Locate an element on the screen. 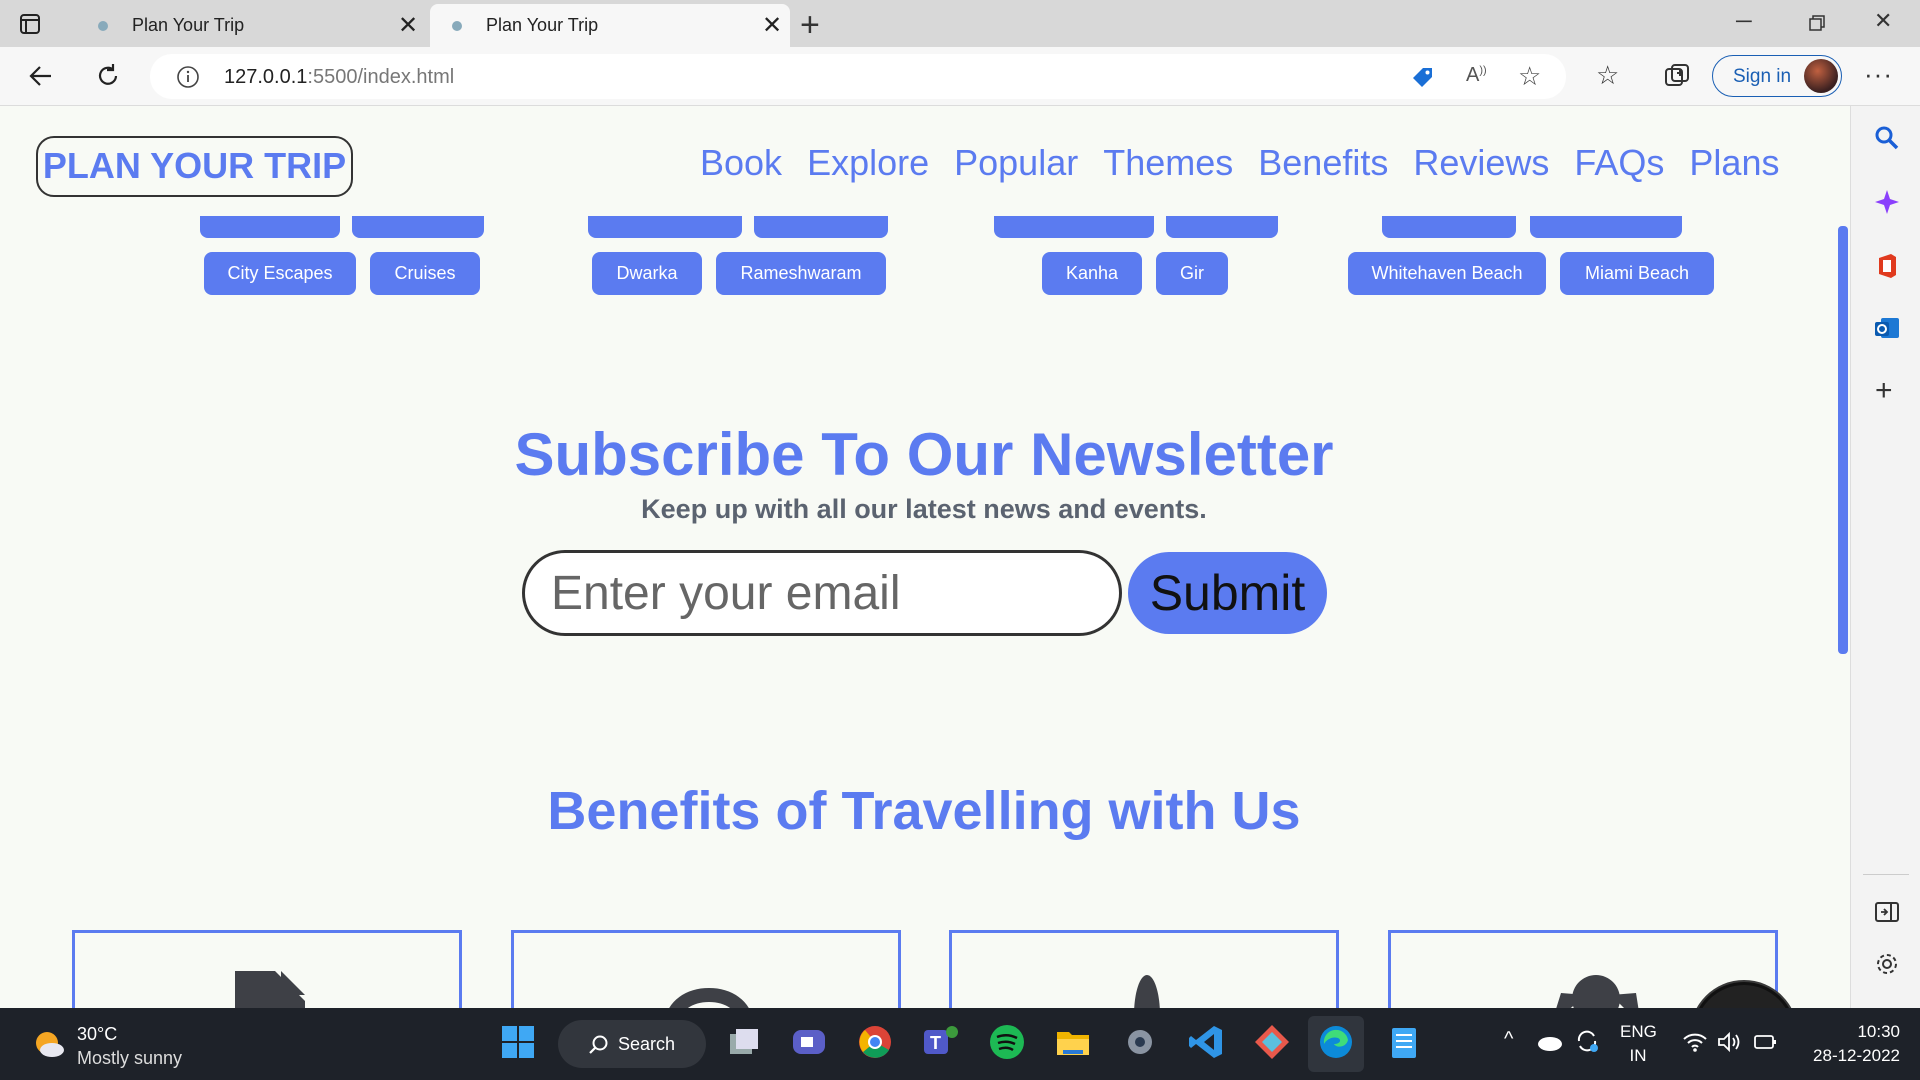 The height and width of the screenshot is (1080, 1920). vscode-icon is located at coordinates (1206, 1042).